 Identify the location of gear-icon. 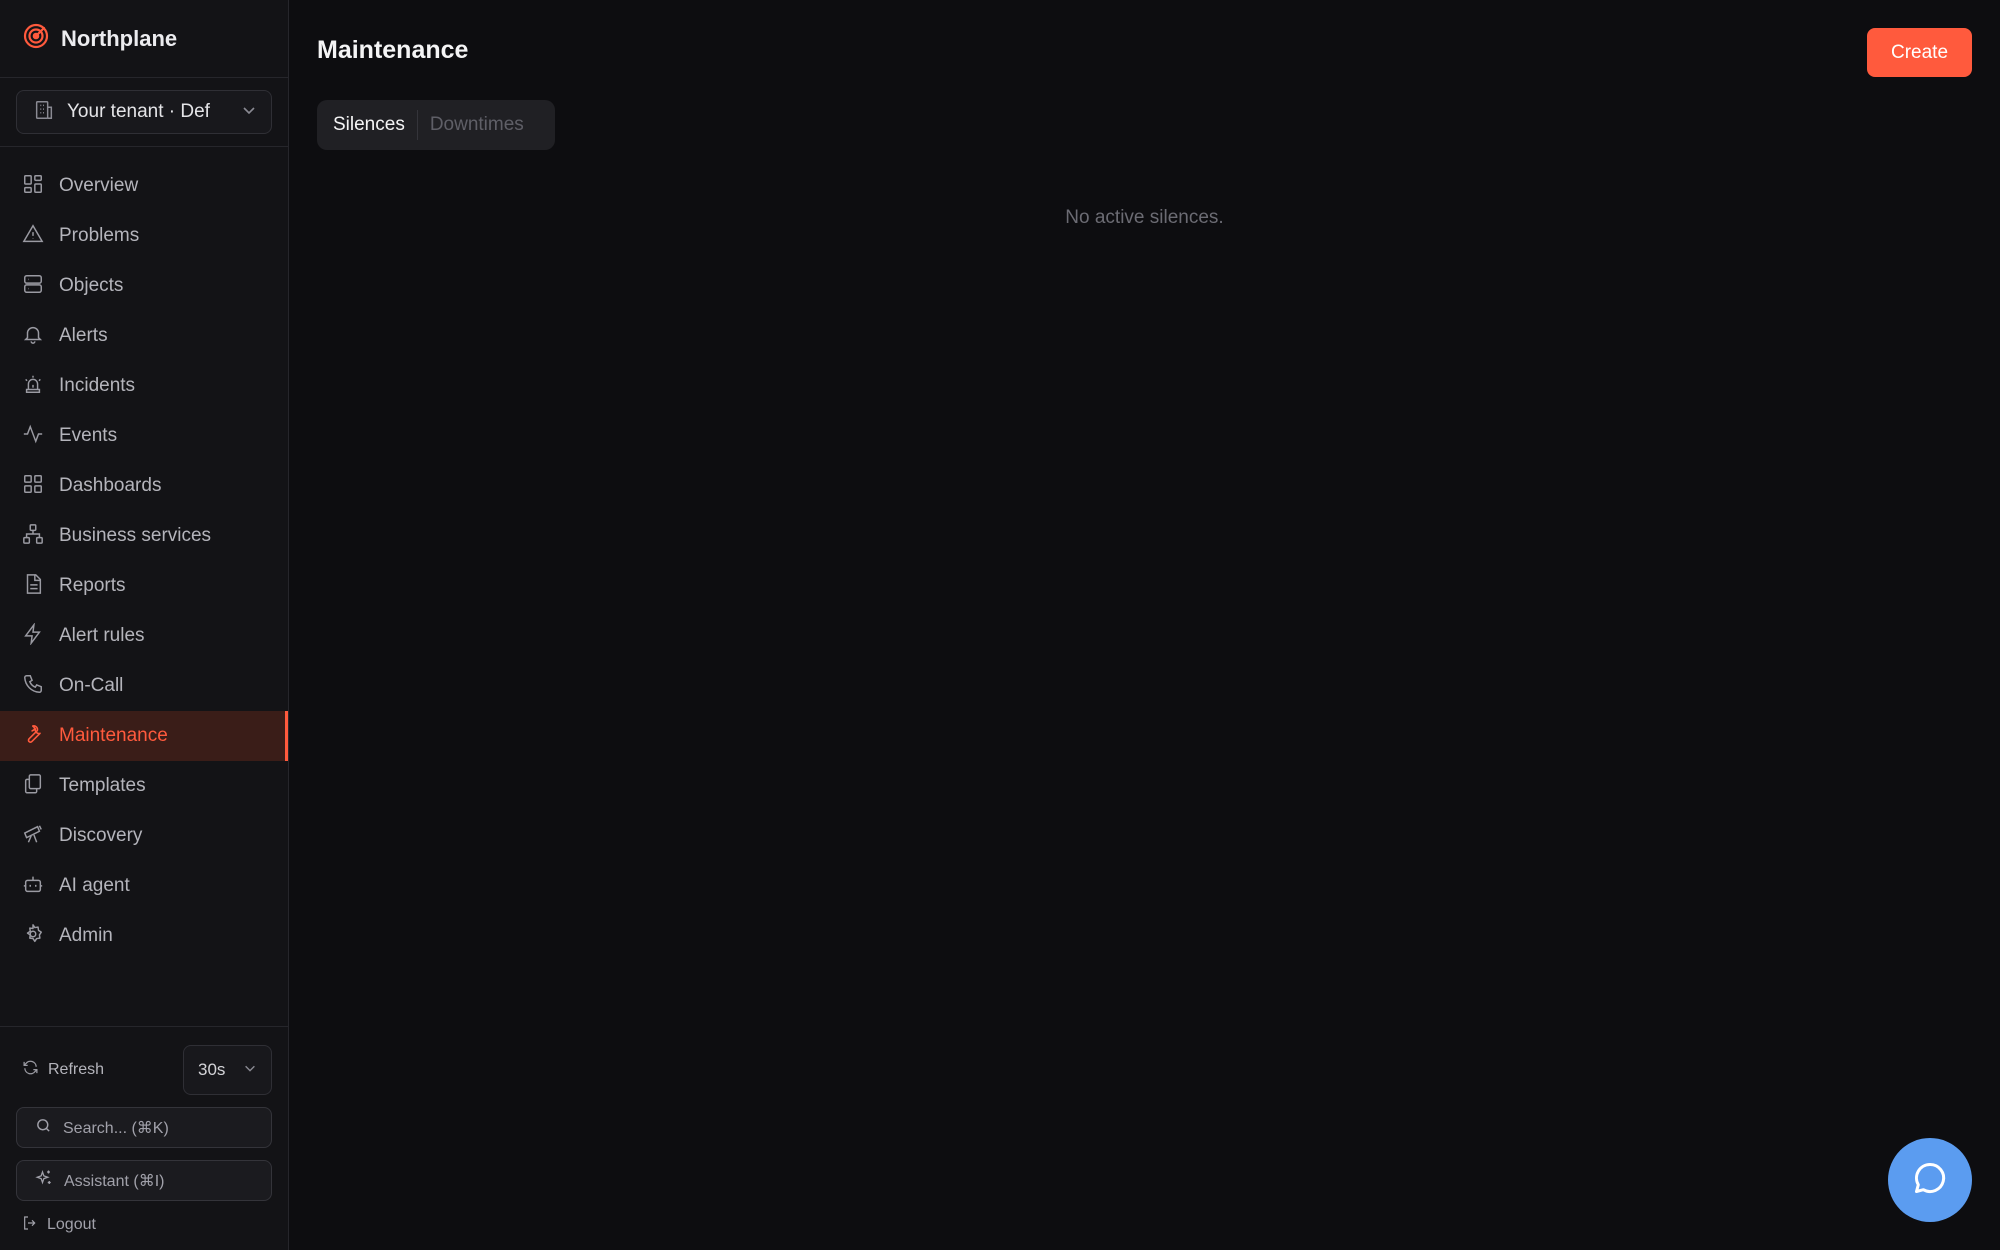
(33, 936).